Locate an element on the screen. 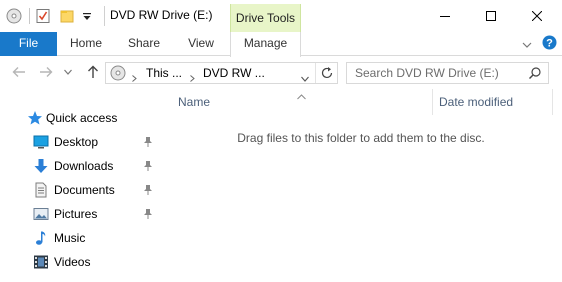 This screenshot has height=282, width=562. nav-item-downloads: Downloads is located at coordinates (80, 166).